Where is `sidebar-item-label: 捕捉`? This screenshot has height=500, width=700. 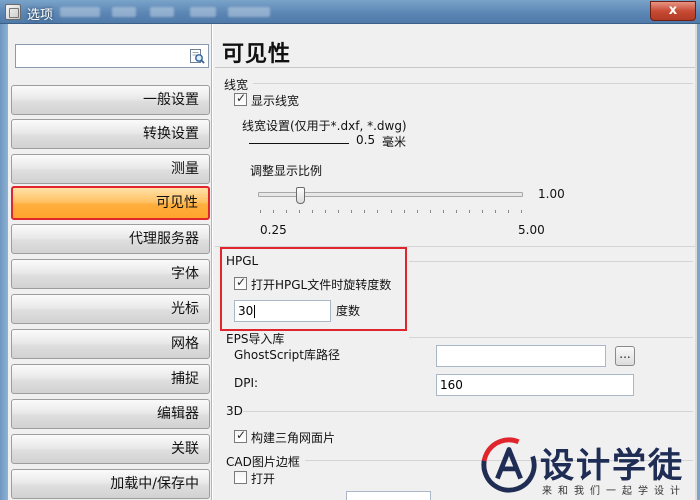
sidebar-item-label: 捕捉 is located at coordinates (185, 379).